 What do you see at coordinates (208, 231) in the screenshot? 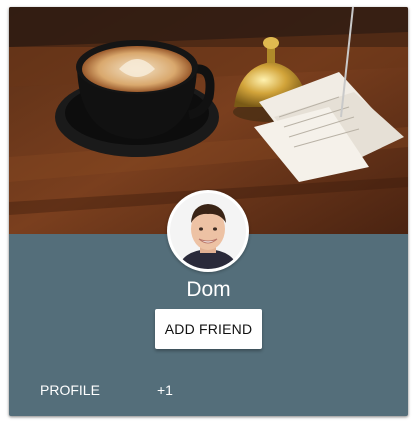
I see `avatar` at bounding box center [208, 231].